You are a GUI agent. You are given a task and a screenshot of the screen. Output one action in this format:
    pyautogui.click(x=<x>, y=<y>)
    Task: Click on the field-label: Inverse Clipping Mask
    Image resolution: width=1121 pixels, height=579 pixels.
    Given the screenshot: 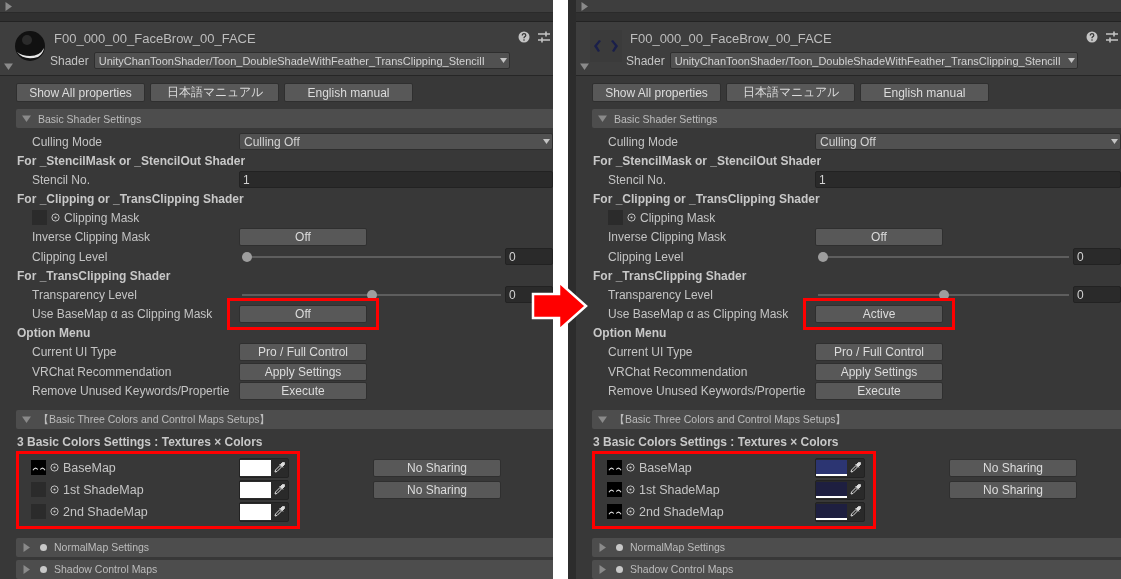 What is the action you would take?
    pyautogui.click(x=91, y=237)
    